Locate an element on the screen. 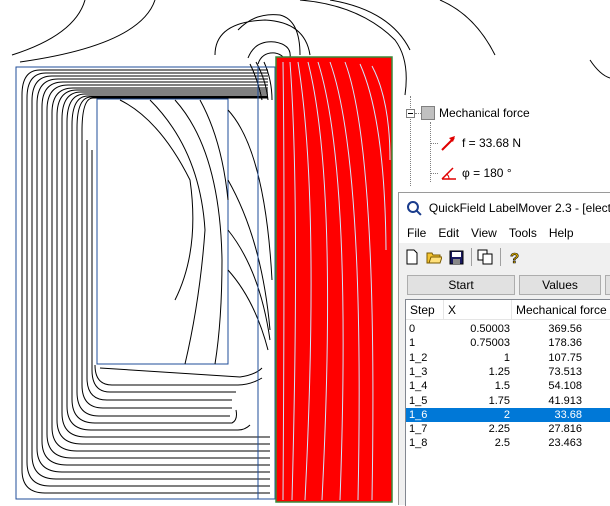  open-button is located at coordinates (434, 257).